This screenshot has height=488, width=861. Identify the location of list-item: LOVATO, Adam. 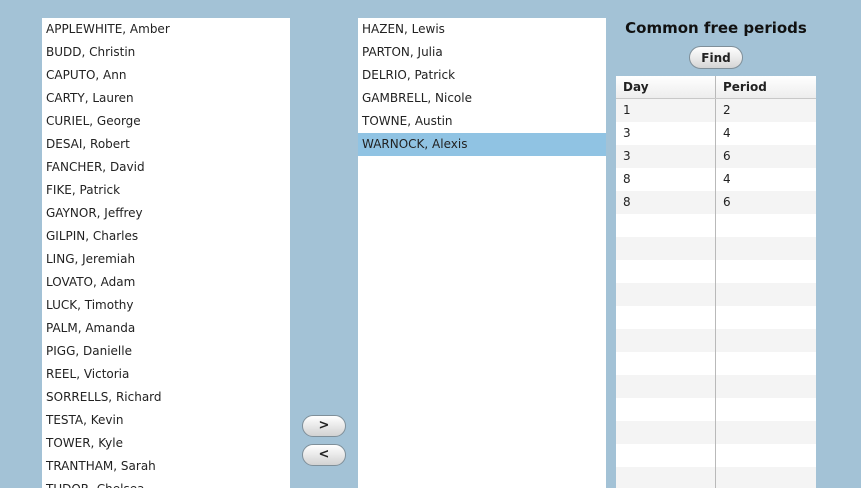
(166, 282).